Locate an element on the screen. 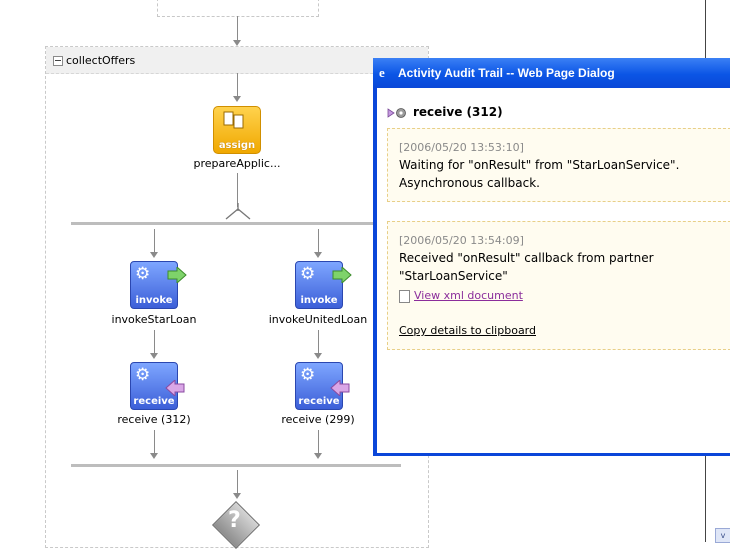  receive-299-label: receive (299) is located at coordinates (318, 419).